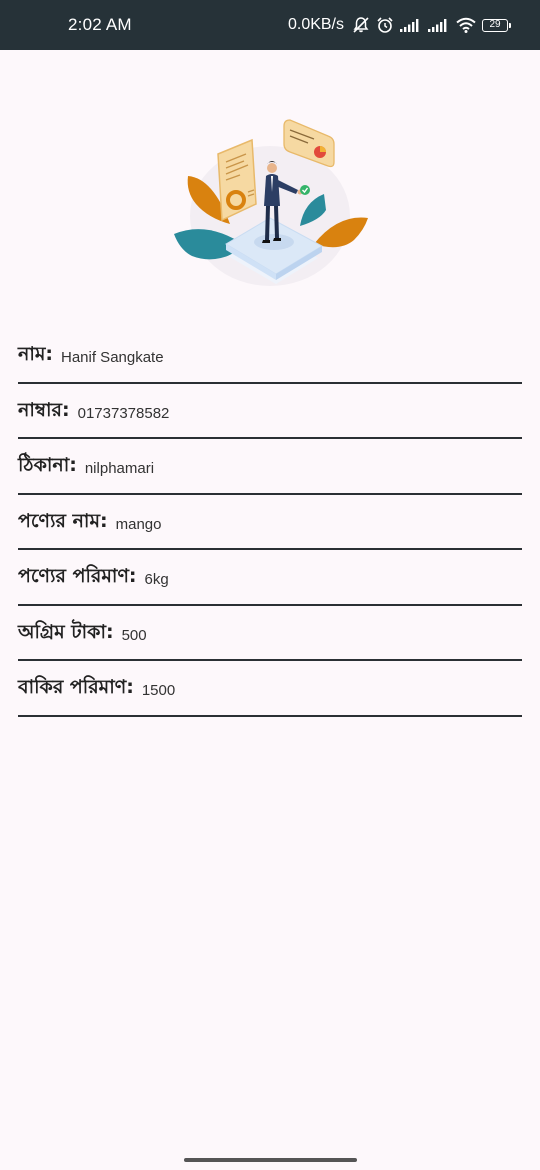 The image size is (540, 1170). I want to click on product-quantity-row: পণ্যের পরিমাণ: 6kg, so click(270, 578).